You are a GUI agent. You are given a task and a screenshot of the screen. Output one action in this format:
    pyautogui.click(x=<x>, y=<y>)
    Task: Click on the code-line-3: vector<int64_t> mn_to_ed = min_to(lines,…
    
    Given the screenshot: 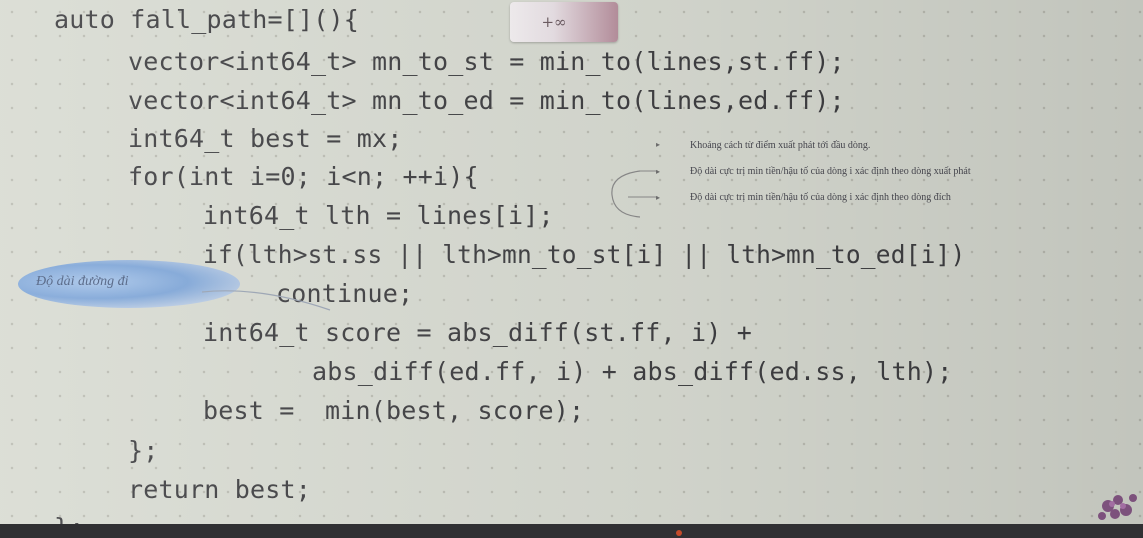 What is the action you would take?
    pyautogui.click(x=486, y=100)
    